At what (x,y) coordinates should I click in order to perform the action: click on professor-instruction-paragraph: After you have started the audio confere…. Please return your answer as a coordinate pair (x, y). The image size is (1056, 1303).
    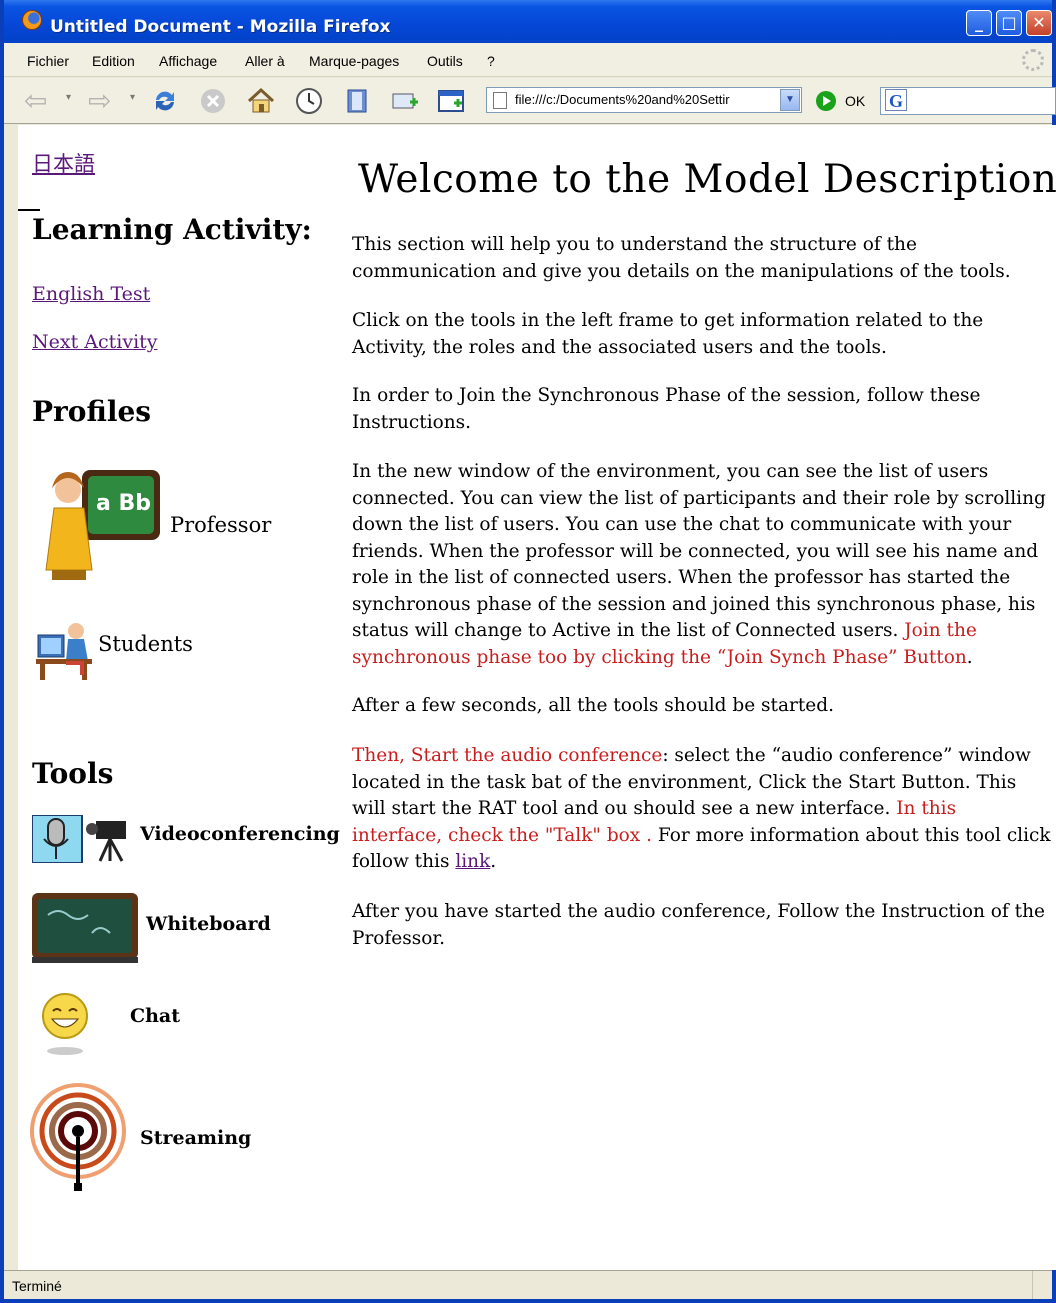
    Looking at the image, I should click on (698, 925).